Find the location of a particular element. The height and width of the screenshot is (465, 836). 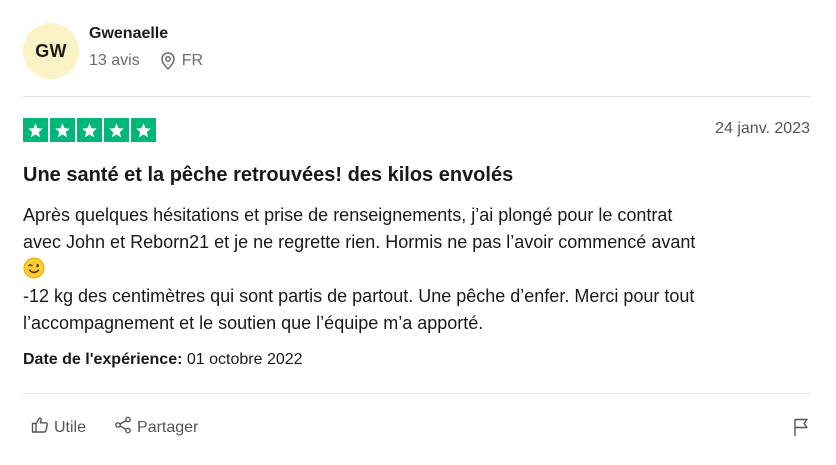

review-actions: Utile Partager is located at coordinates (114, 427).